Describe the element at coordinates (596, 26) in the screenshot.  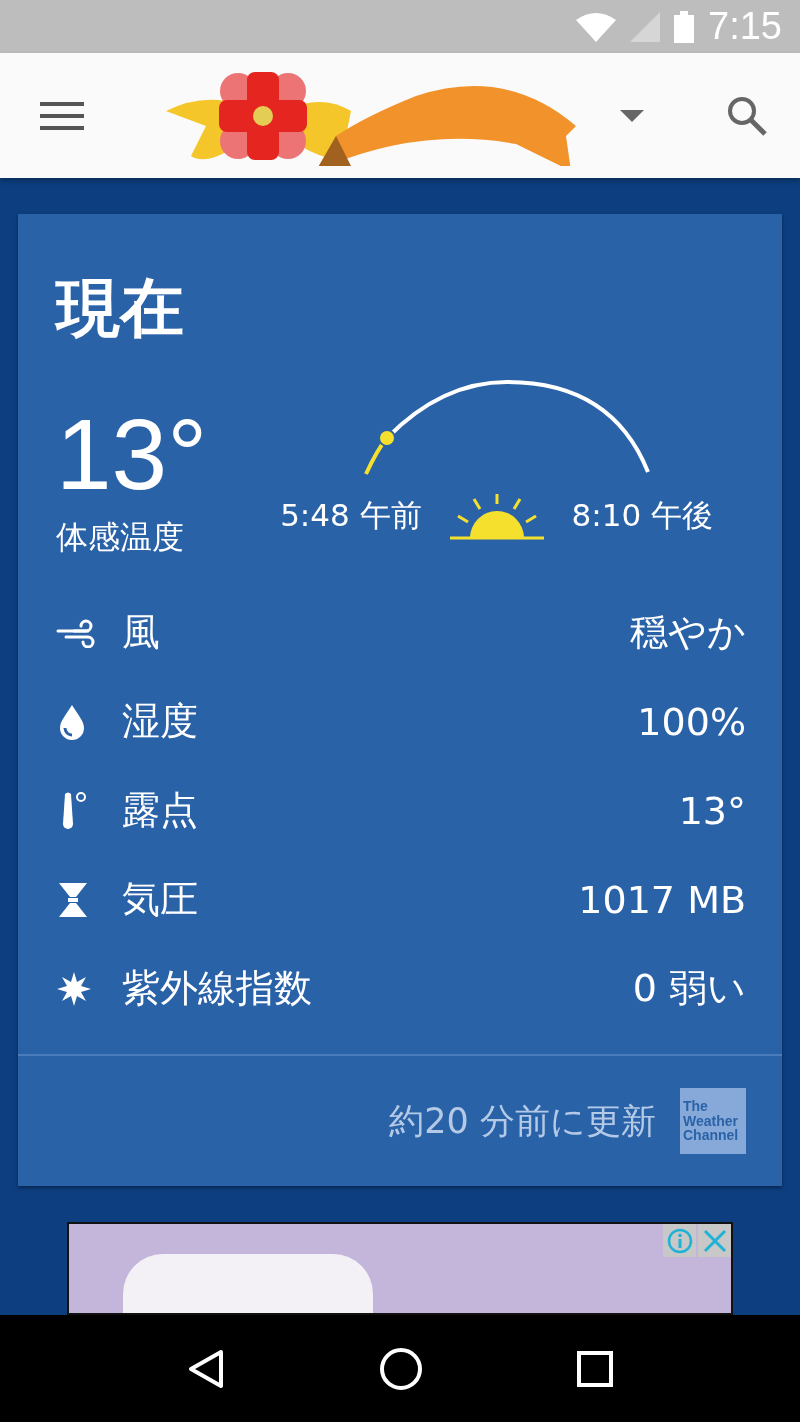
I see `wifi-icon` at that location.